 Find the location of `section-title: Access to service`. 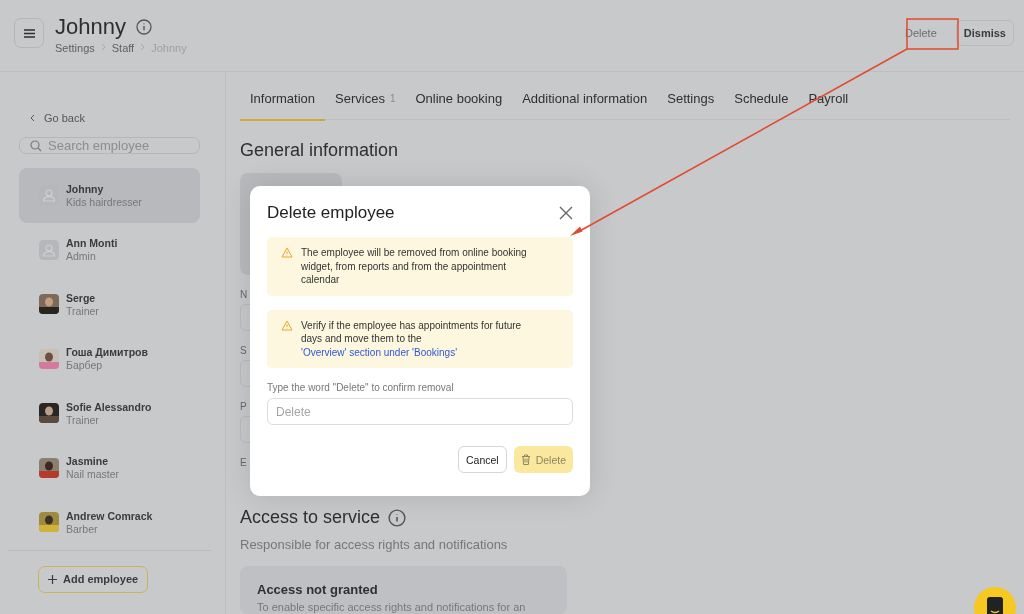

section-title: Access to service is located at coordinates (310, 517).